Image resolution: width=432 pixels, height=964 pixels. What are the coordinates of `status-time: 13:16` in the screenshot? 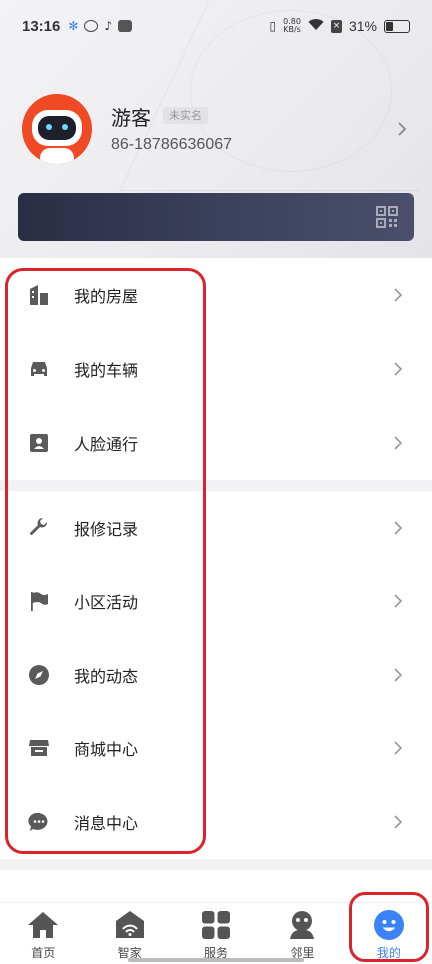 It's located at (41, 26).